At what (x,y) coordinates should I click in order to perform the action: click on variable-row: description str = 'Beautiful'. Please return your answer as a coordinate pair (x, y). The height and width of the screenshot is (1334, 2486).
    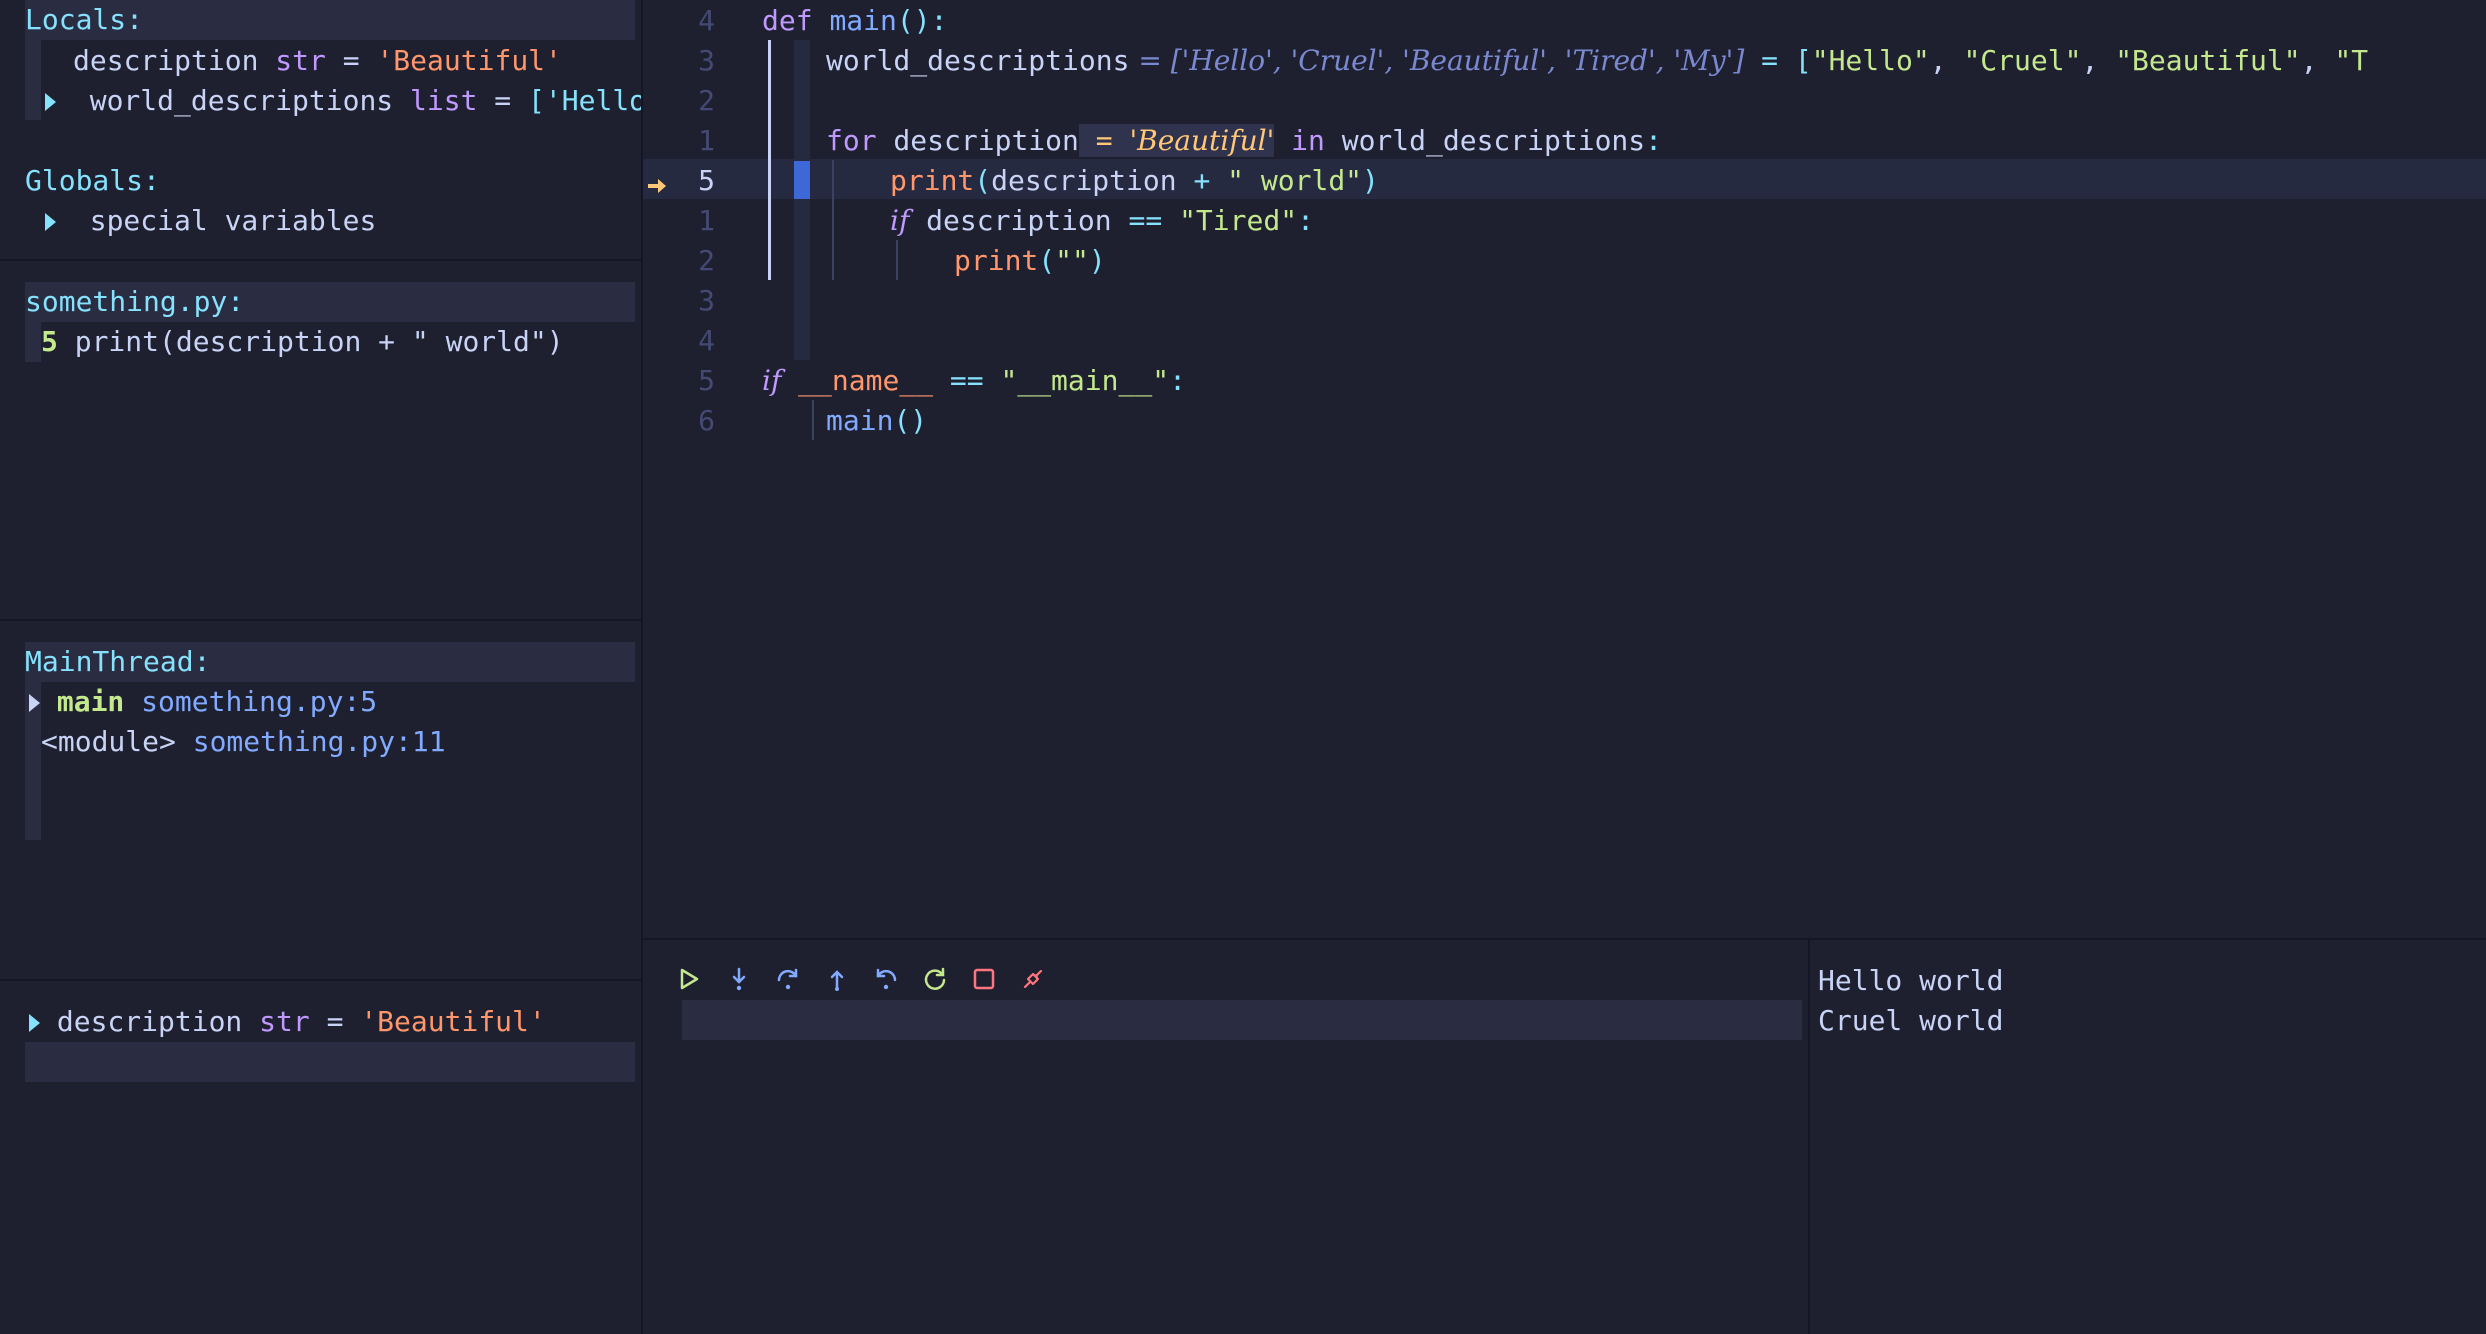
    Looking at the image, I should click on (317, 61).